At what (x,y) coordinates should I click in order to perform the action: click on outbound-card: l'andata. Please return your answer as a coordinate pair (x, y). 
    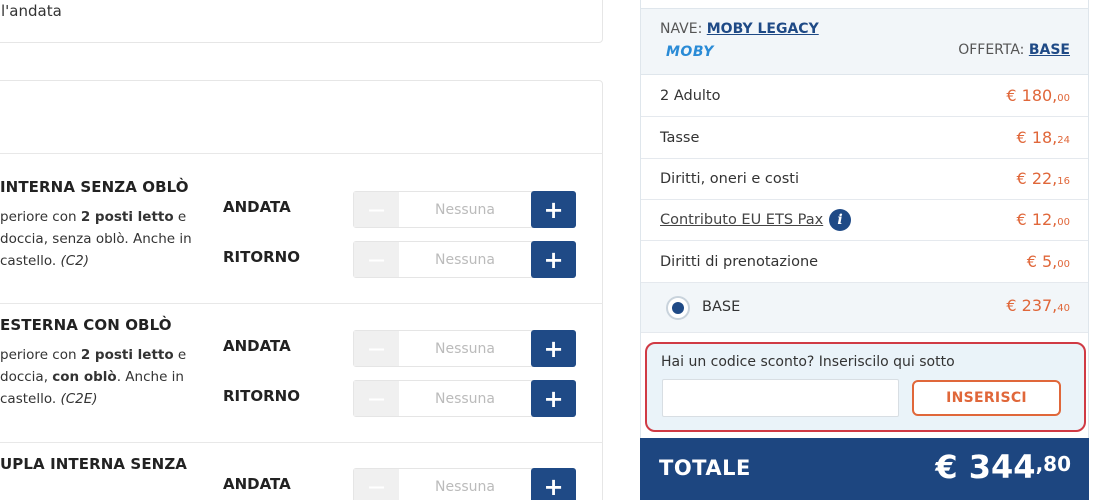
    Looking at the image, I should click on (301, 21).